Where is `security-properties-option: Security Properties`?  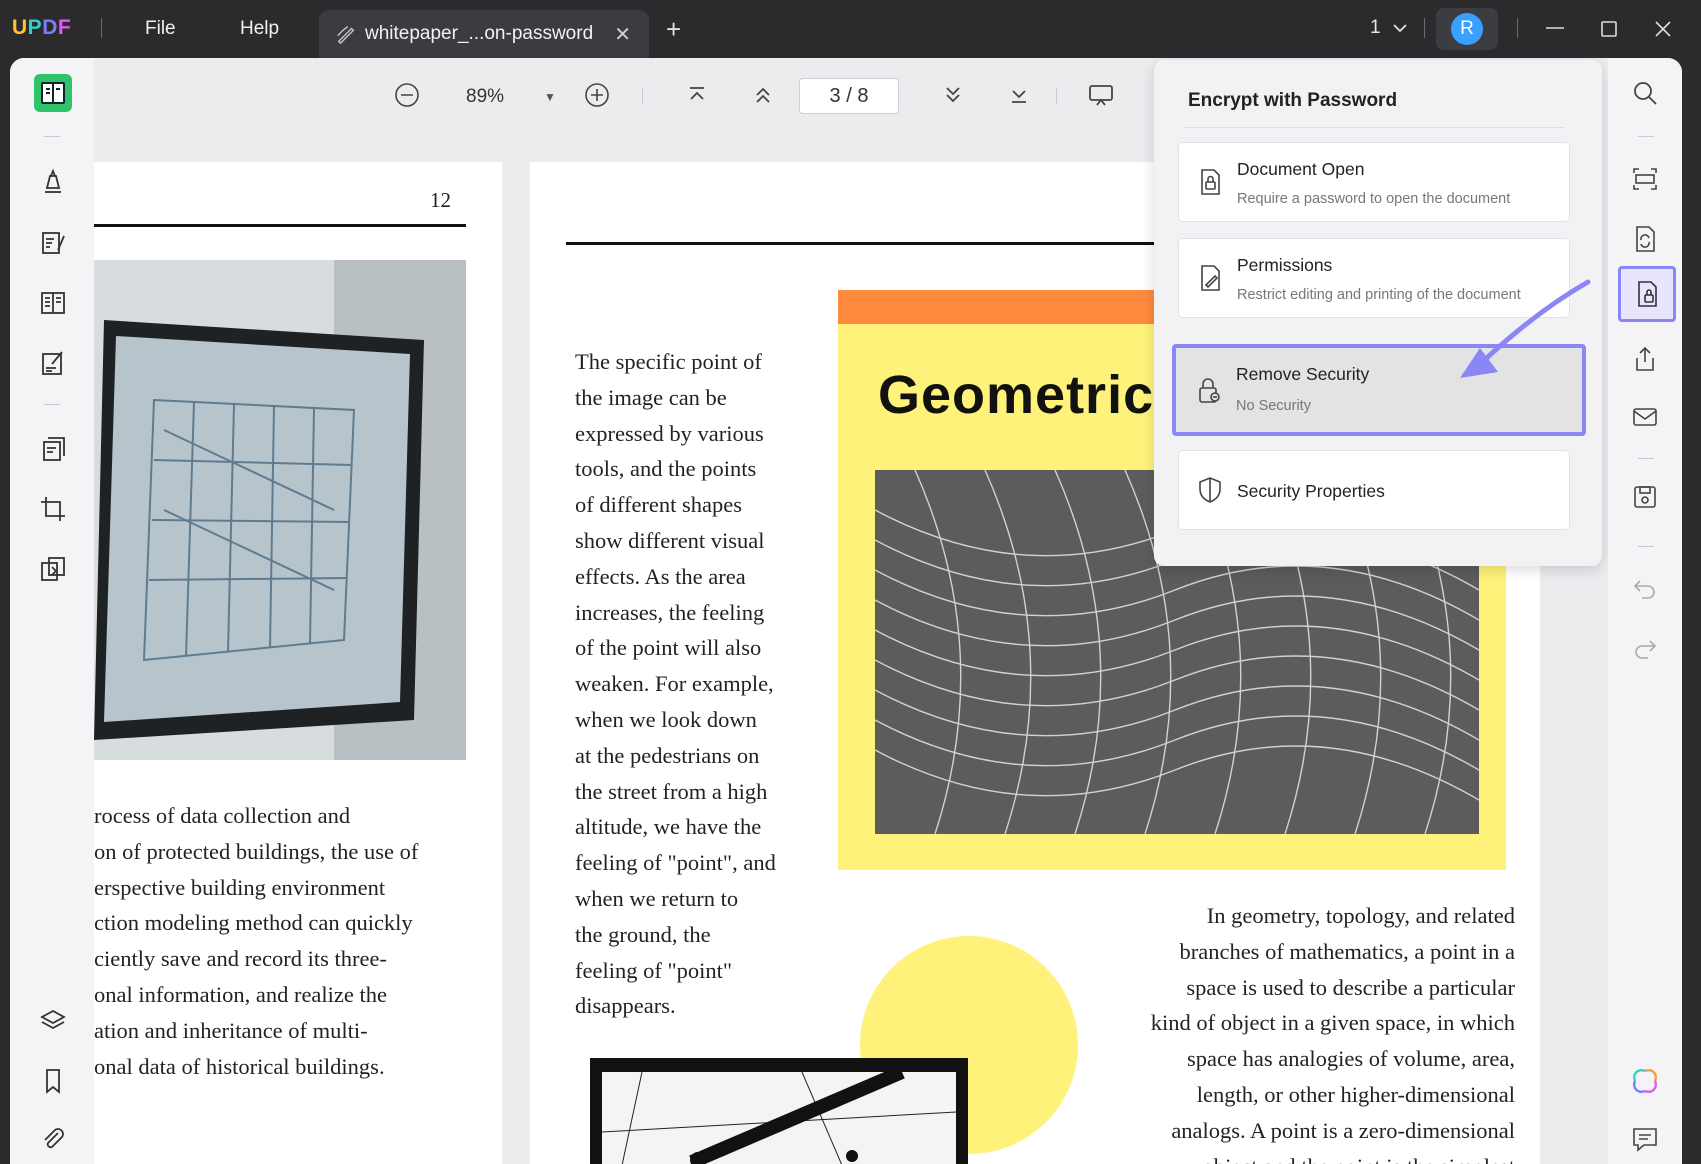
security-properties-option: Security Properties is located at coordinates (1374, 490).